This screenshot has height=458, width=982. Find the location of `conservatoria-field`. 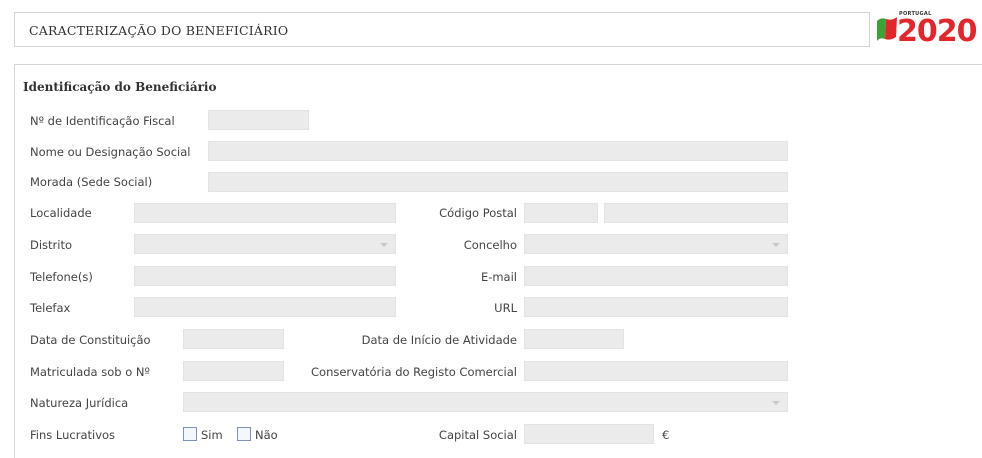

conservatoria-field is located at coordinates (656, 371).